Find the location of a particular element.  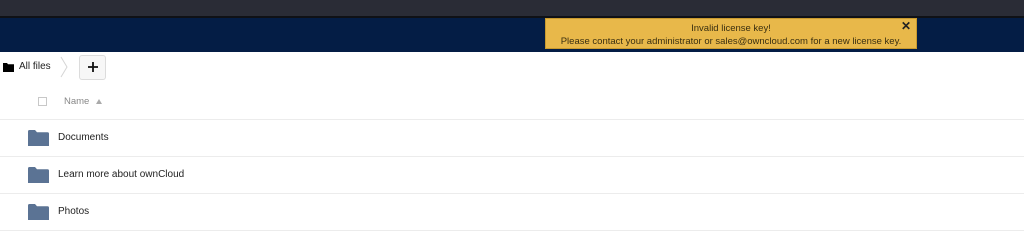

breadcrumb-all-files: All files is located at coordinates (35, 66).